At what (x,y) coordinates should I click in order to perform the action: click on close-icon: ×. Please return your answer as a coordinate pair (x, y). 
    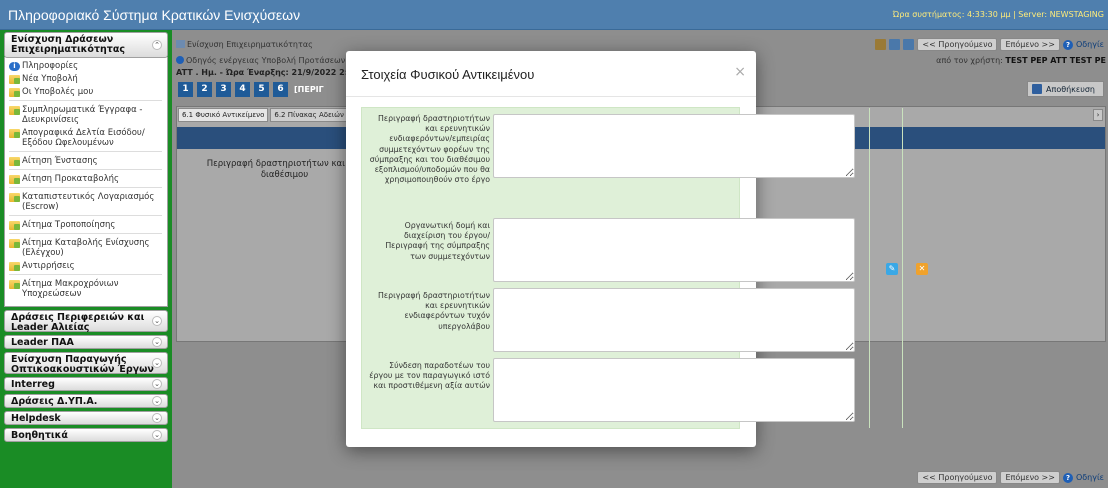
    Looking at the image, I should click on (740, 72).